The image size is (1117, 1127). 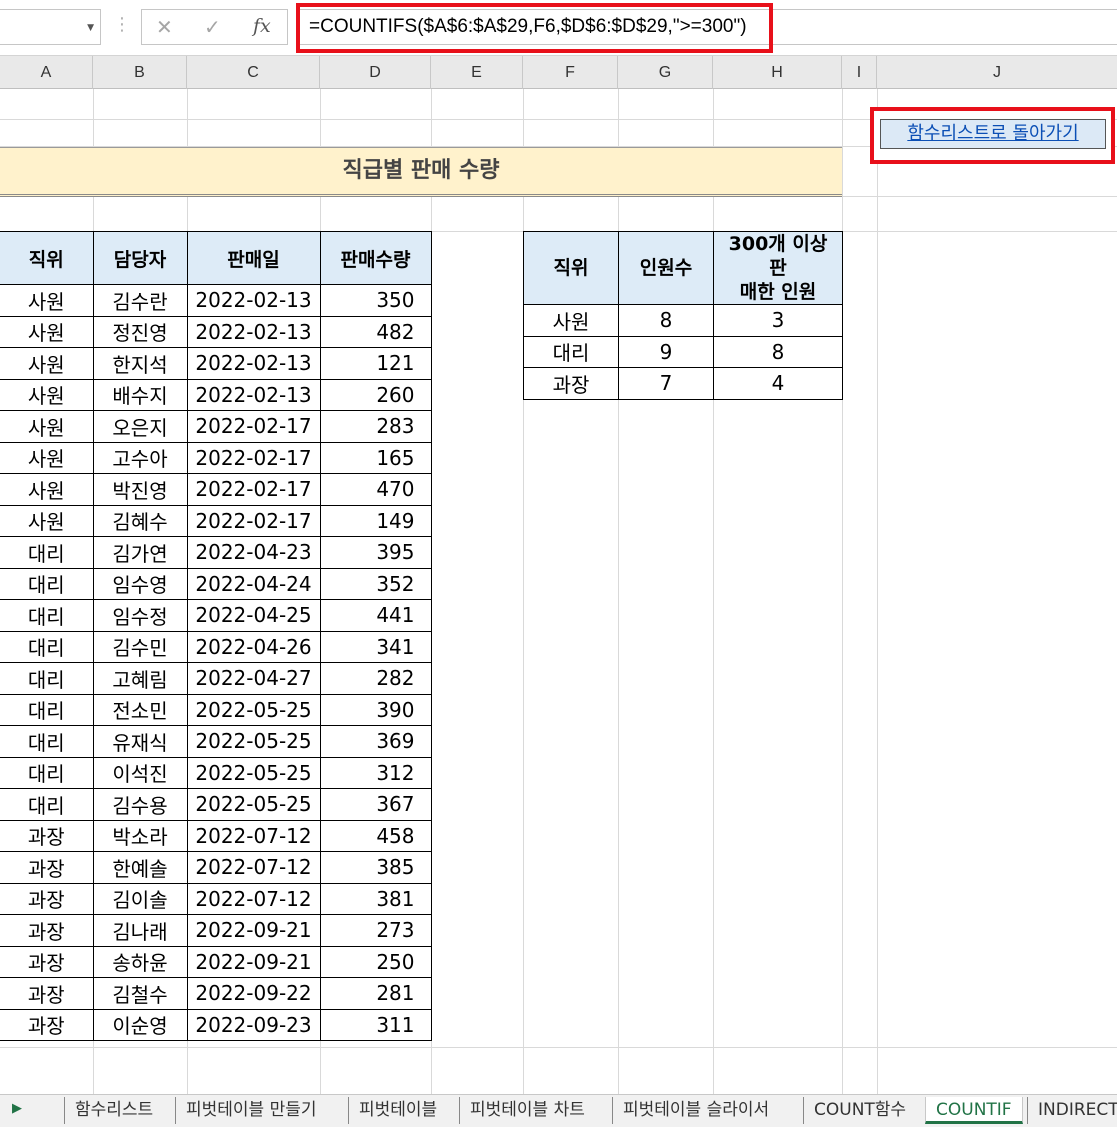 What do you see at coordinates (140, 615) in the screenshot?
I see `cell-manager: 임수정` at bounding box center [140, 615].